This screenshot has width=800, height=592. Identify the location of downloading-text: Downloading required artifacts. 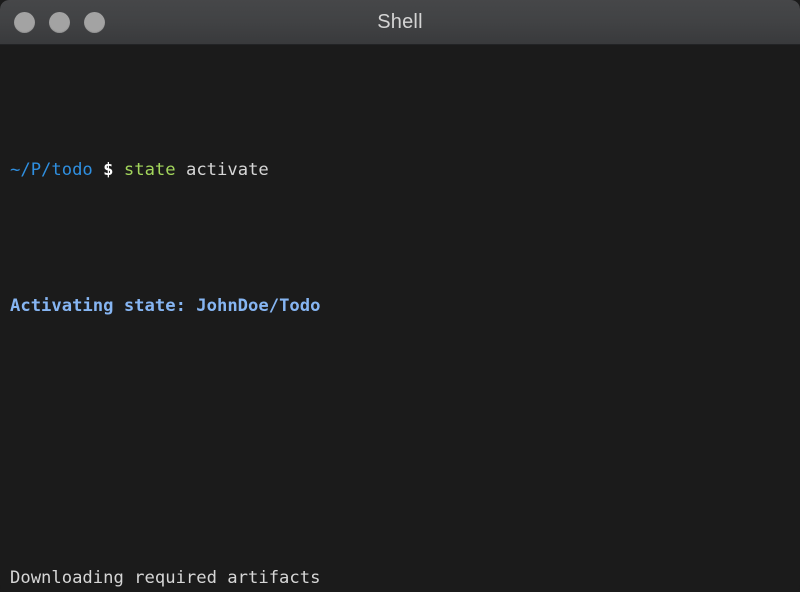
(165, 578).